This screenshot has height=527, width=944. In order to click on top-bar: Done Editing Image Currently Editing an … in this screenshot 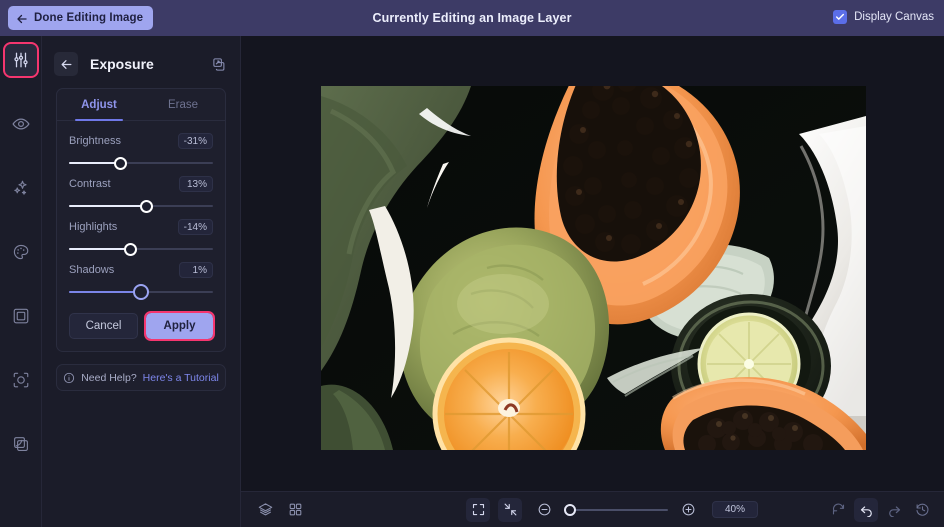, I will do `click(472, 18)`.